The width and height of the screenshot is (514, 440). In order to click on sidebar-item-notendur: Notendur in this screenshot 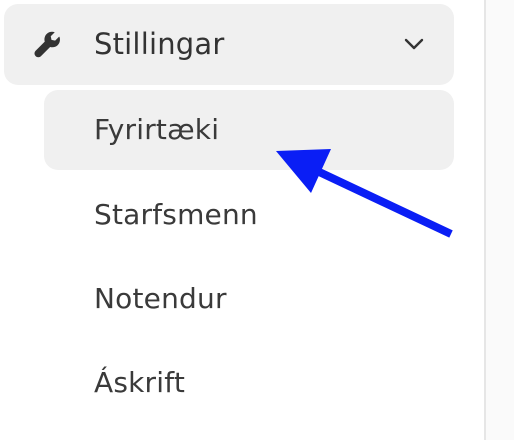, I will do `click(249, 299)`.